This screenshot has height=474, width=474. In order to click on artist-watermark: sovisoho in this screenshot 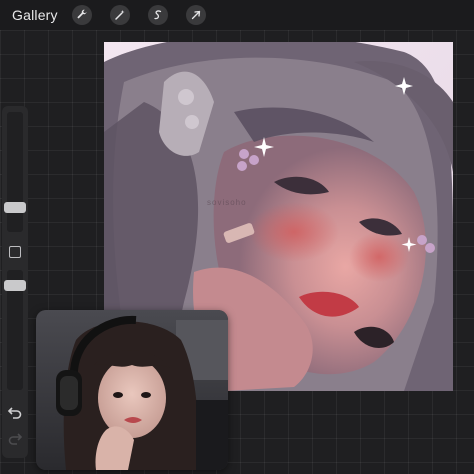, I will do `click(227, 202)`.